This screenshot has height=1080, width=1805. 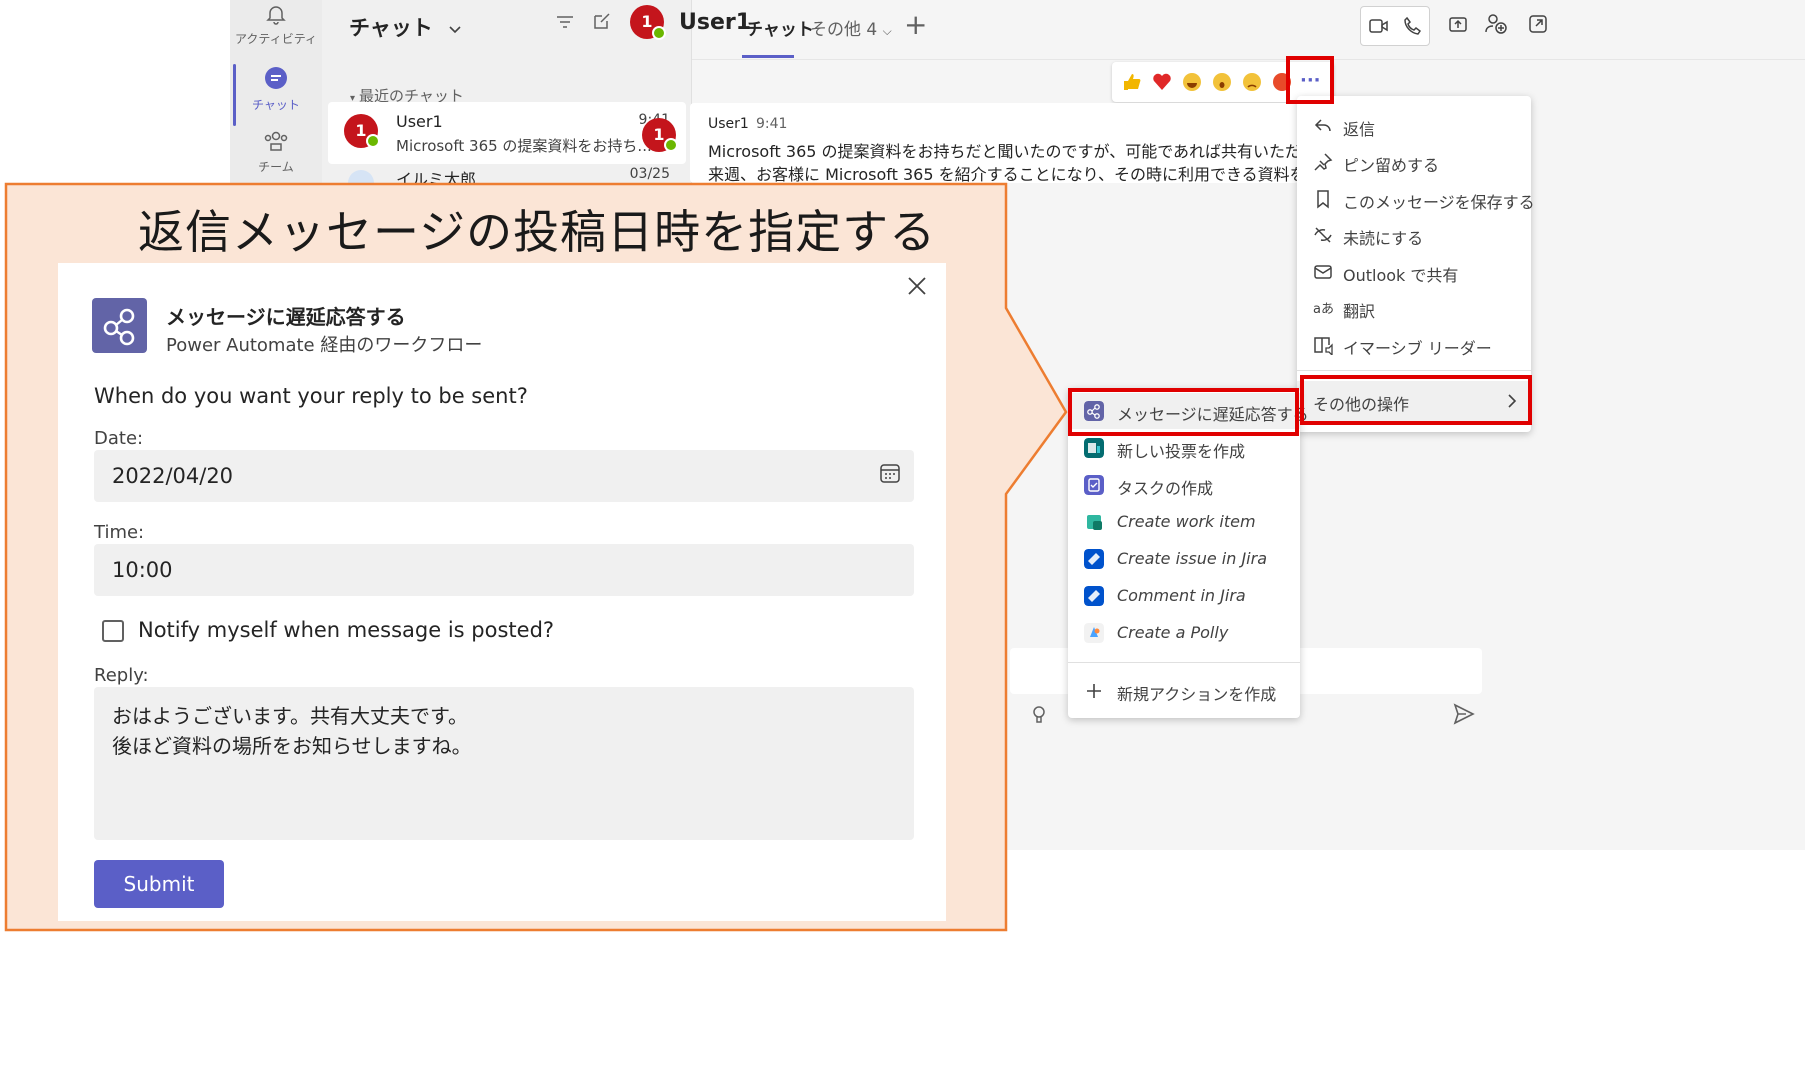 I want to click on reply-textarea: おはようございます。共有大丈夫です。 後ほど資料の場所をお知らせしますね。, so click(x=504, y=763).